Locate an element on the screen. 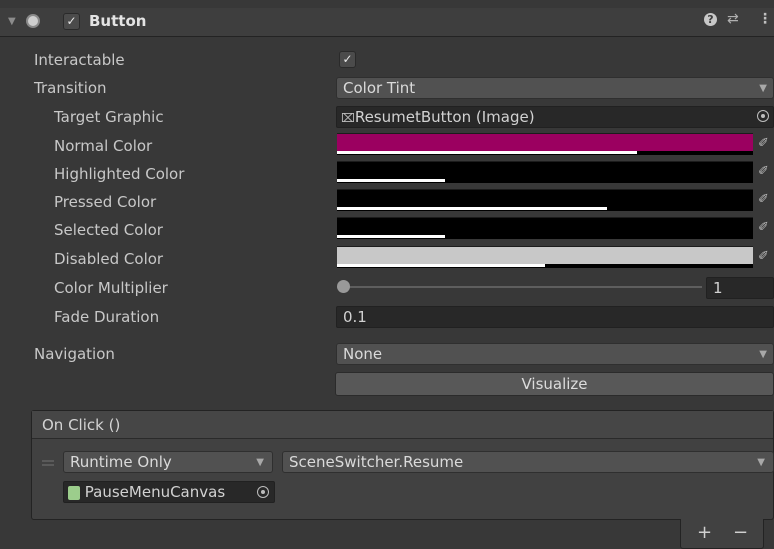  normal-color-field is located at coordinates (545, 144).